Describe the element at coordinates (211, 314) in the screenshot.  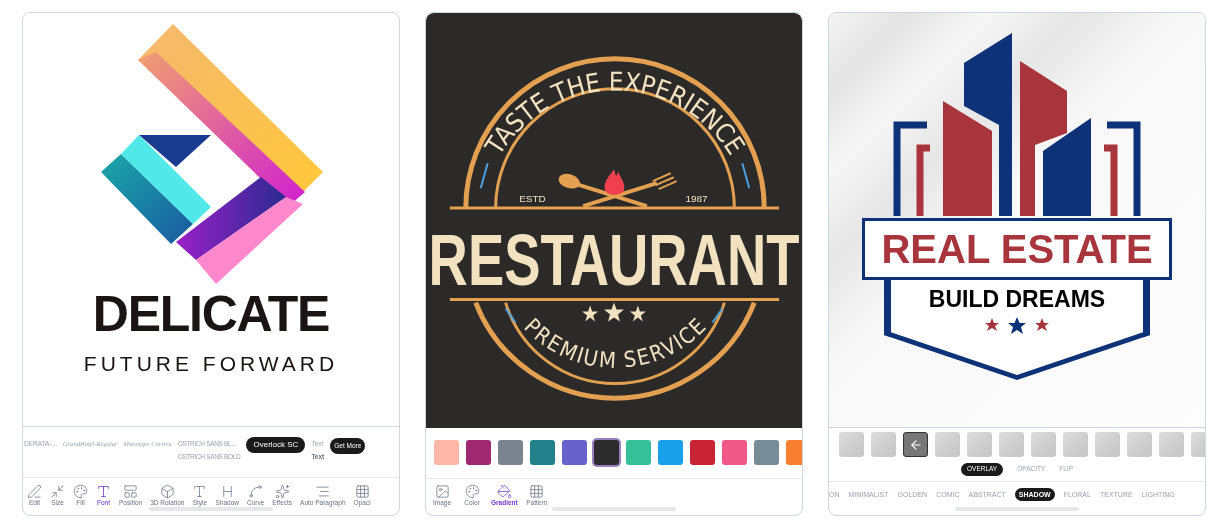
I see `logo-title: DELICATE` at that location.